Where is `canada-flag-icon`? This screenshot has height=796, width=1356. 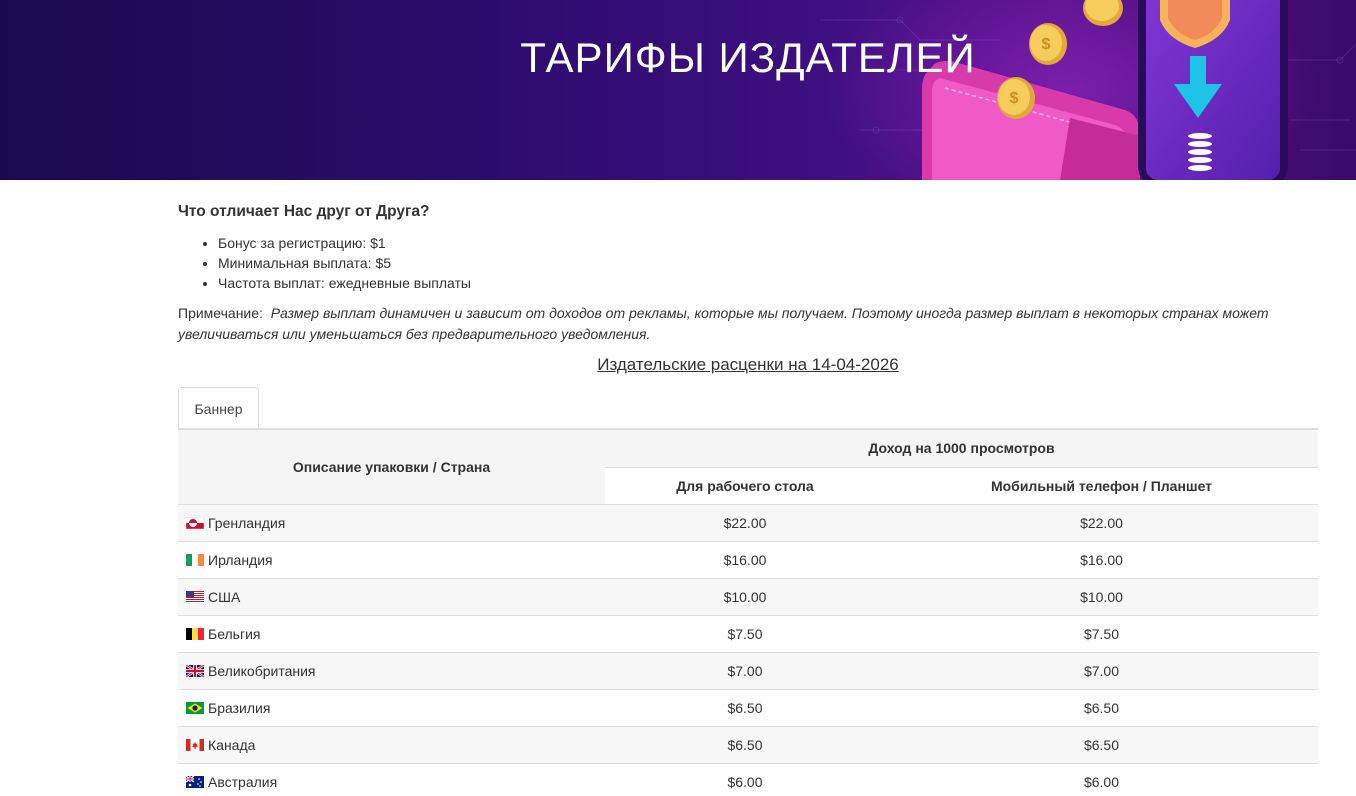
canada-flag-icon is located at coordinates (195, 744).